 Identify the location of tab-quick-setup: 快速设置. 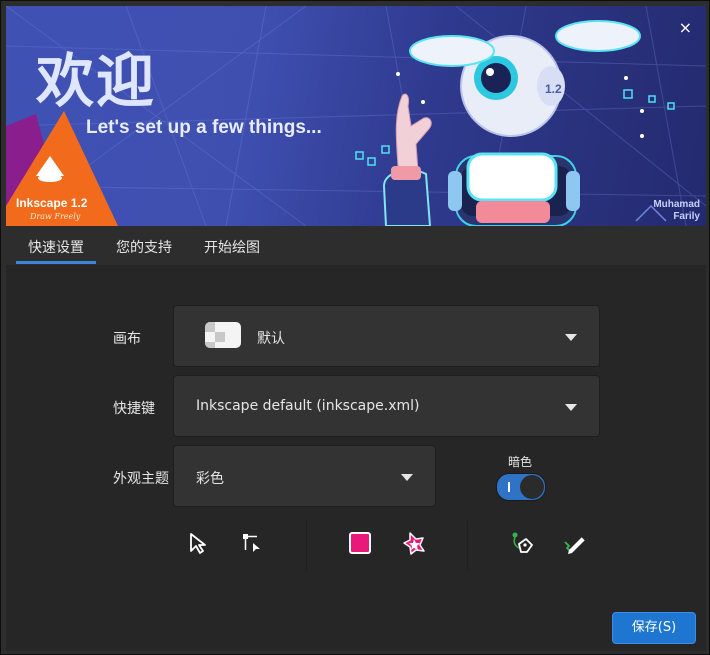
(56, 247).